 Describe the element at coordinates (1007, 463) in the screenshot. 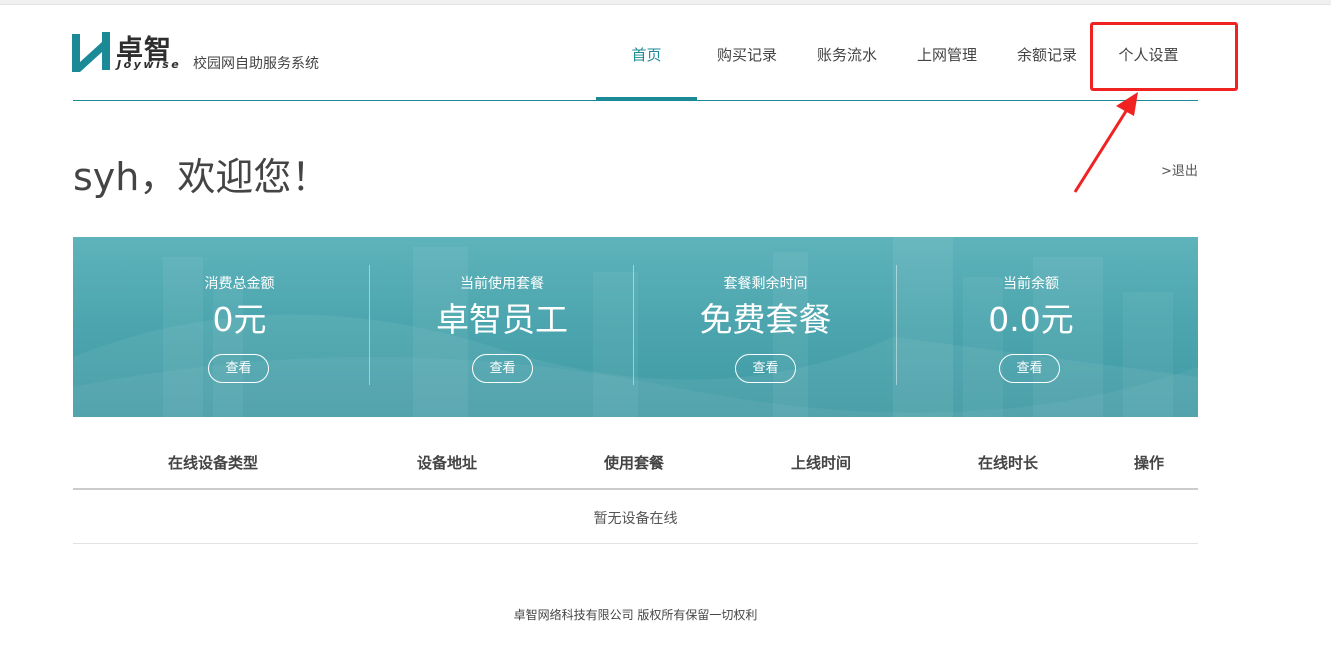

I see `table-header-online-duration: 在线时长` at that location.